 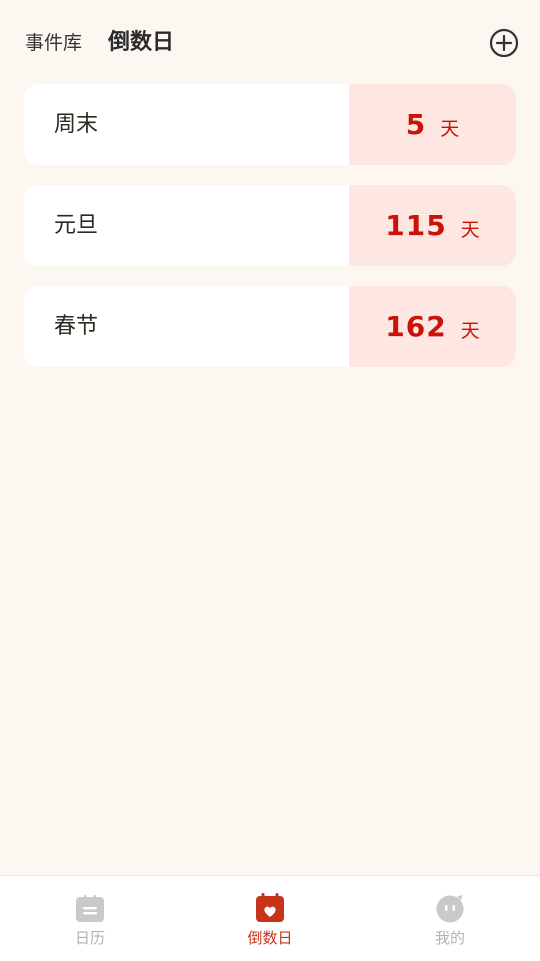 What do you see at coordinates (89, 938) in the screenshot?
I see `nav-label: 日历` at bounding box center [89, 938].